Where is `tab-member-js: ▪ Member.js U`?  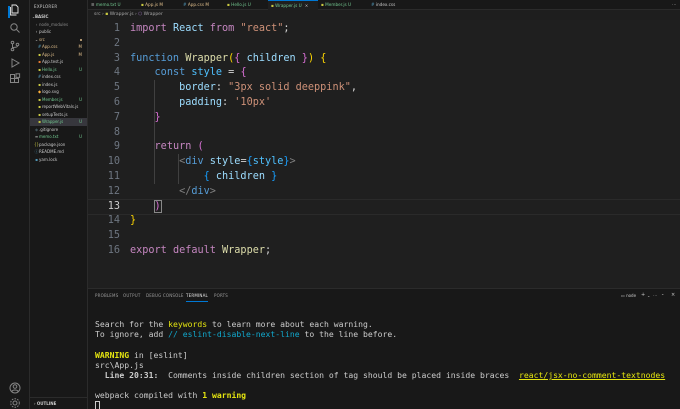
tab-member-js: ▪ Member.js U is located at coordinates (343, 5).